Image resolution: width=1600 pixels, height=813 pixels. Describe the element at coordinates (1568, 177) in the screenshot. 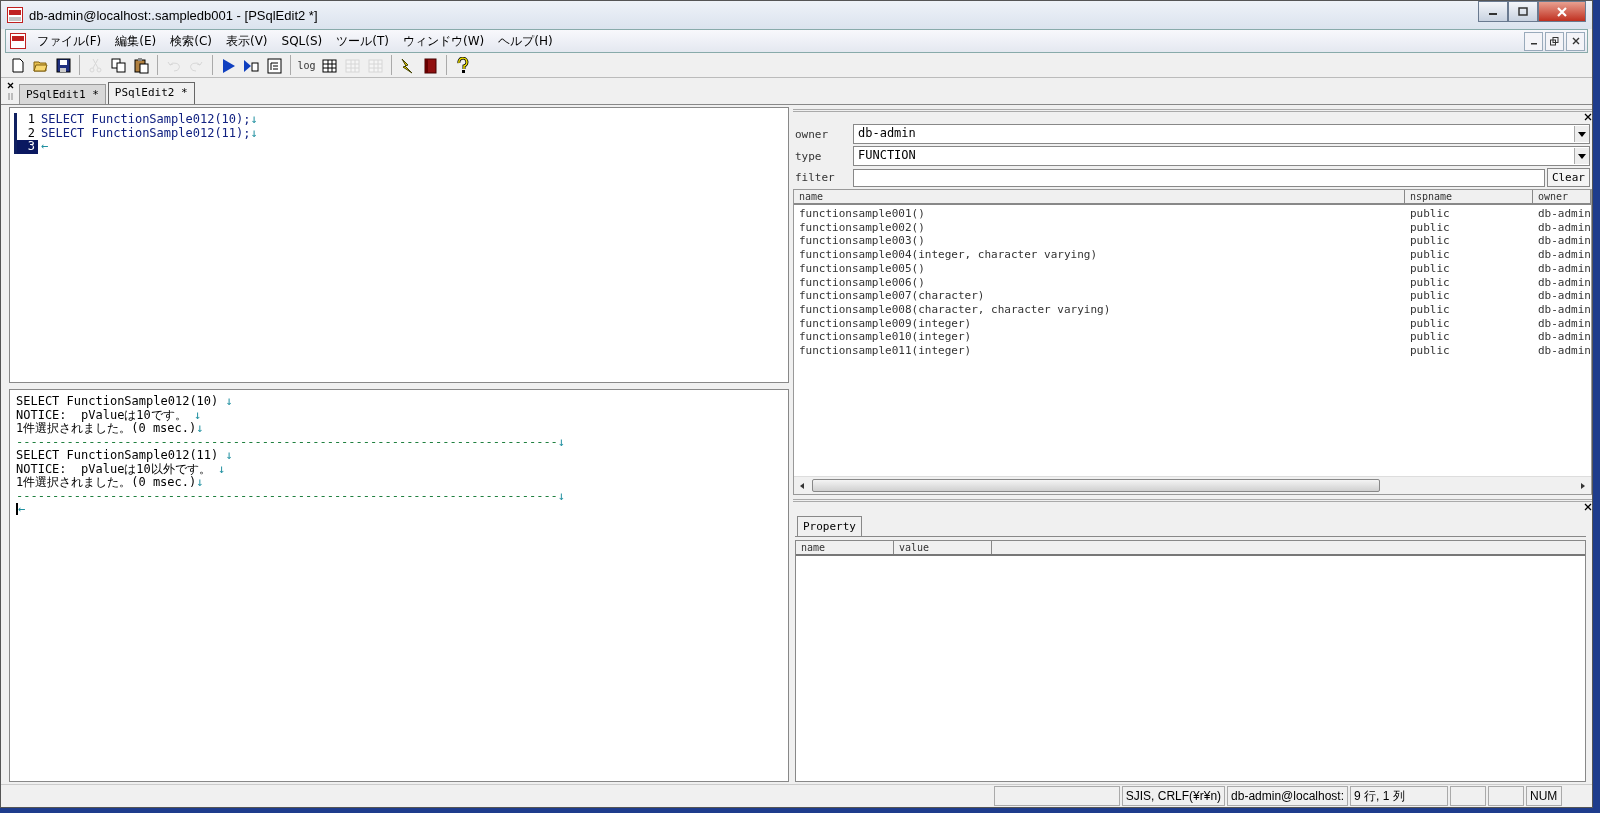

I see `clear-button: Clear` at that location.